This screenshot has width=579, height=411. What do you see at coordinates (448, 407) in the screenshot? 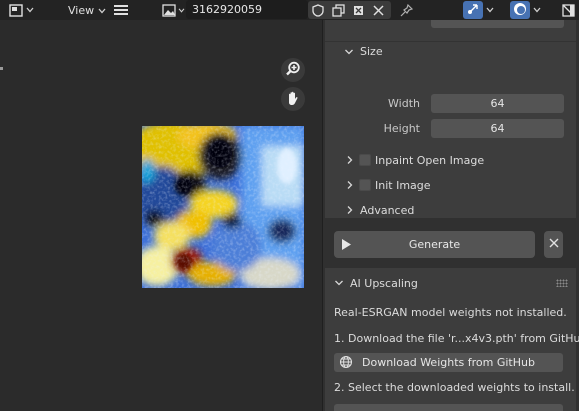
I see `import-weights-button` at bounding box center [448, 407].